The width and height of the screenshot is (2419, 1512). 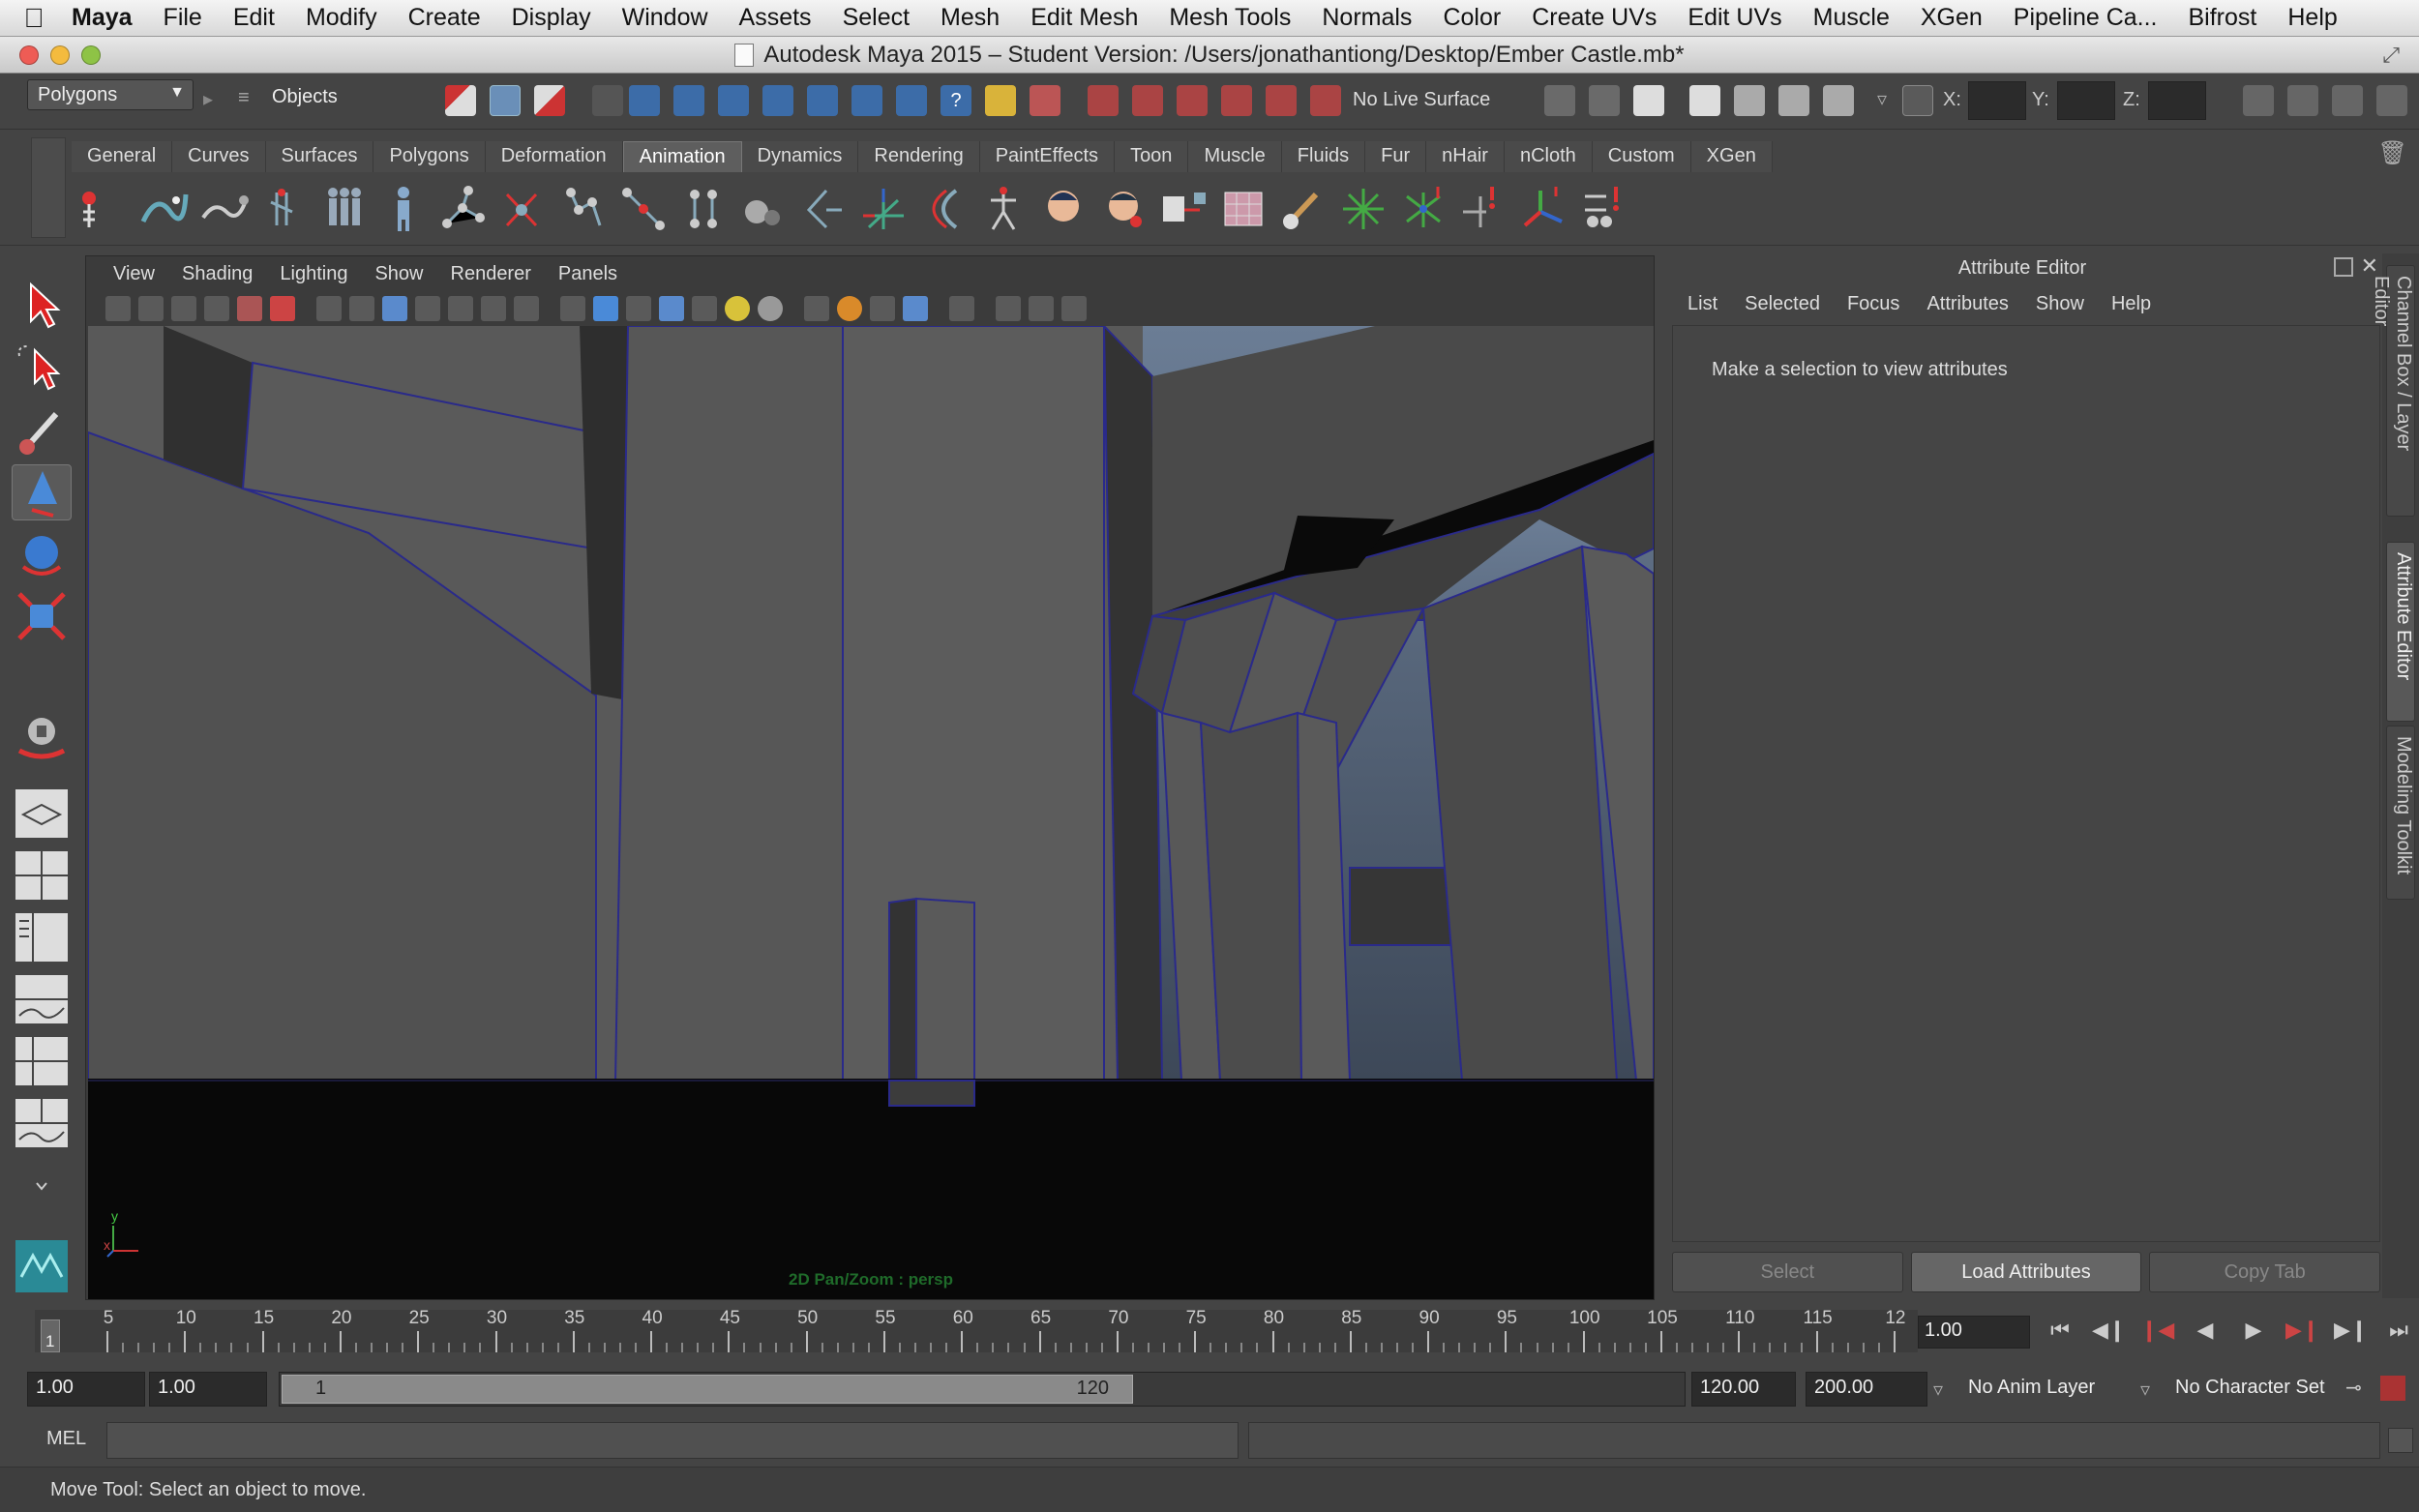 What do you see at coordinates (2392, 153) in the screenshot?
I see `trash-icon: 🗑` at bounding box center [2392, 153].